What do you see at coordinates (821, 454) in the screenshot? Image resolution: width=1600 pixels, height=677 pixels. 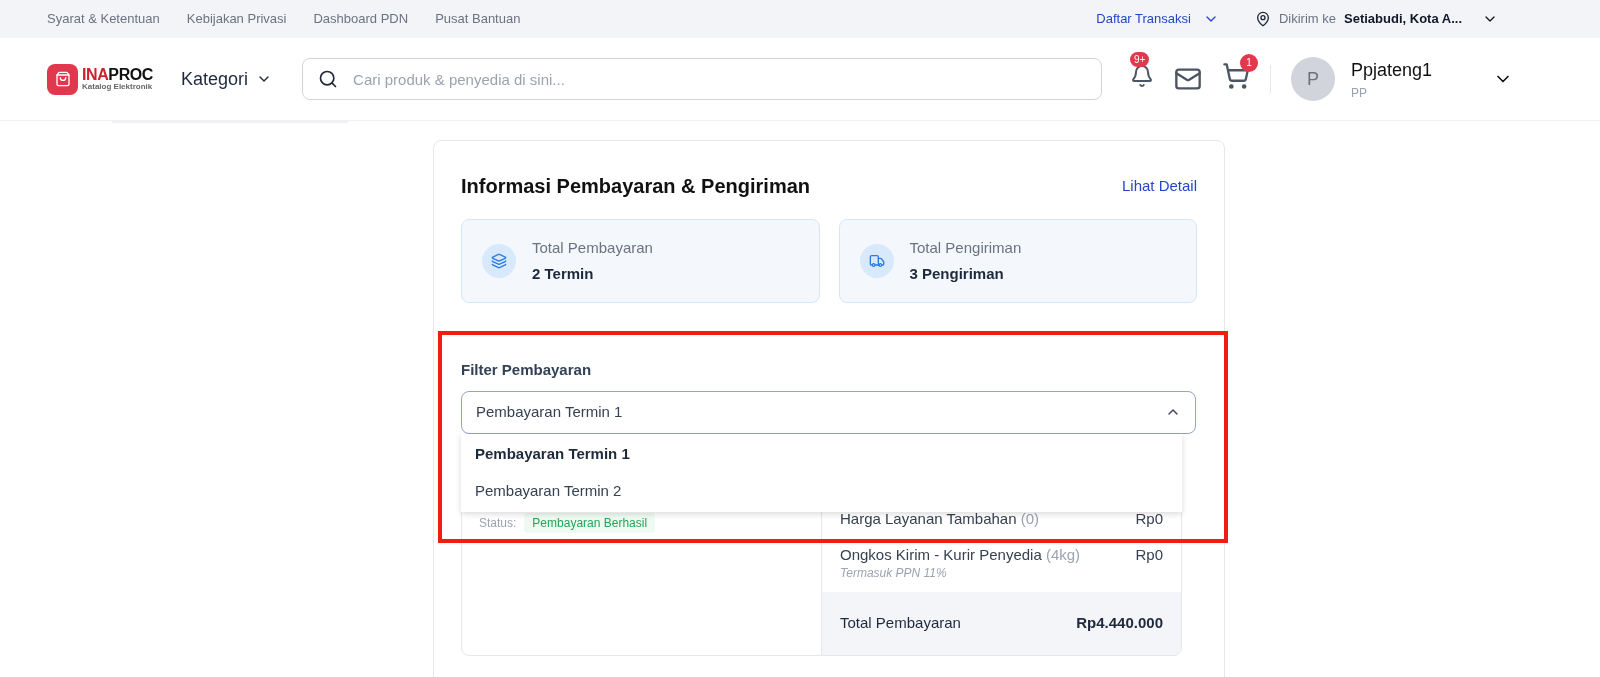 I see `dropdown-option: Pembayaran Termin 1` at bounding box center [821, 454].